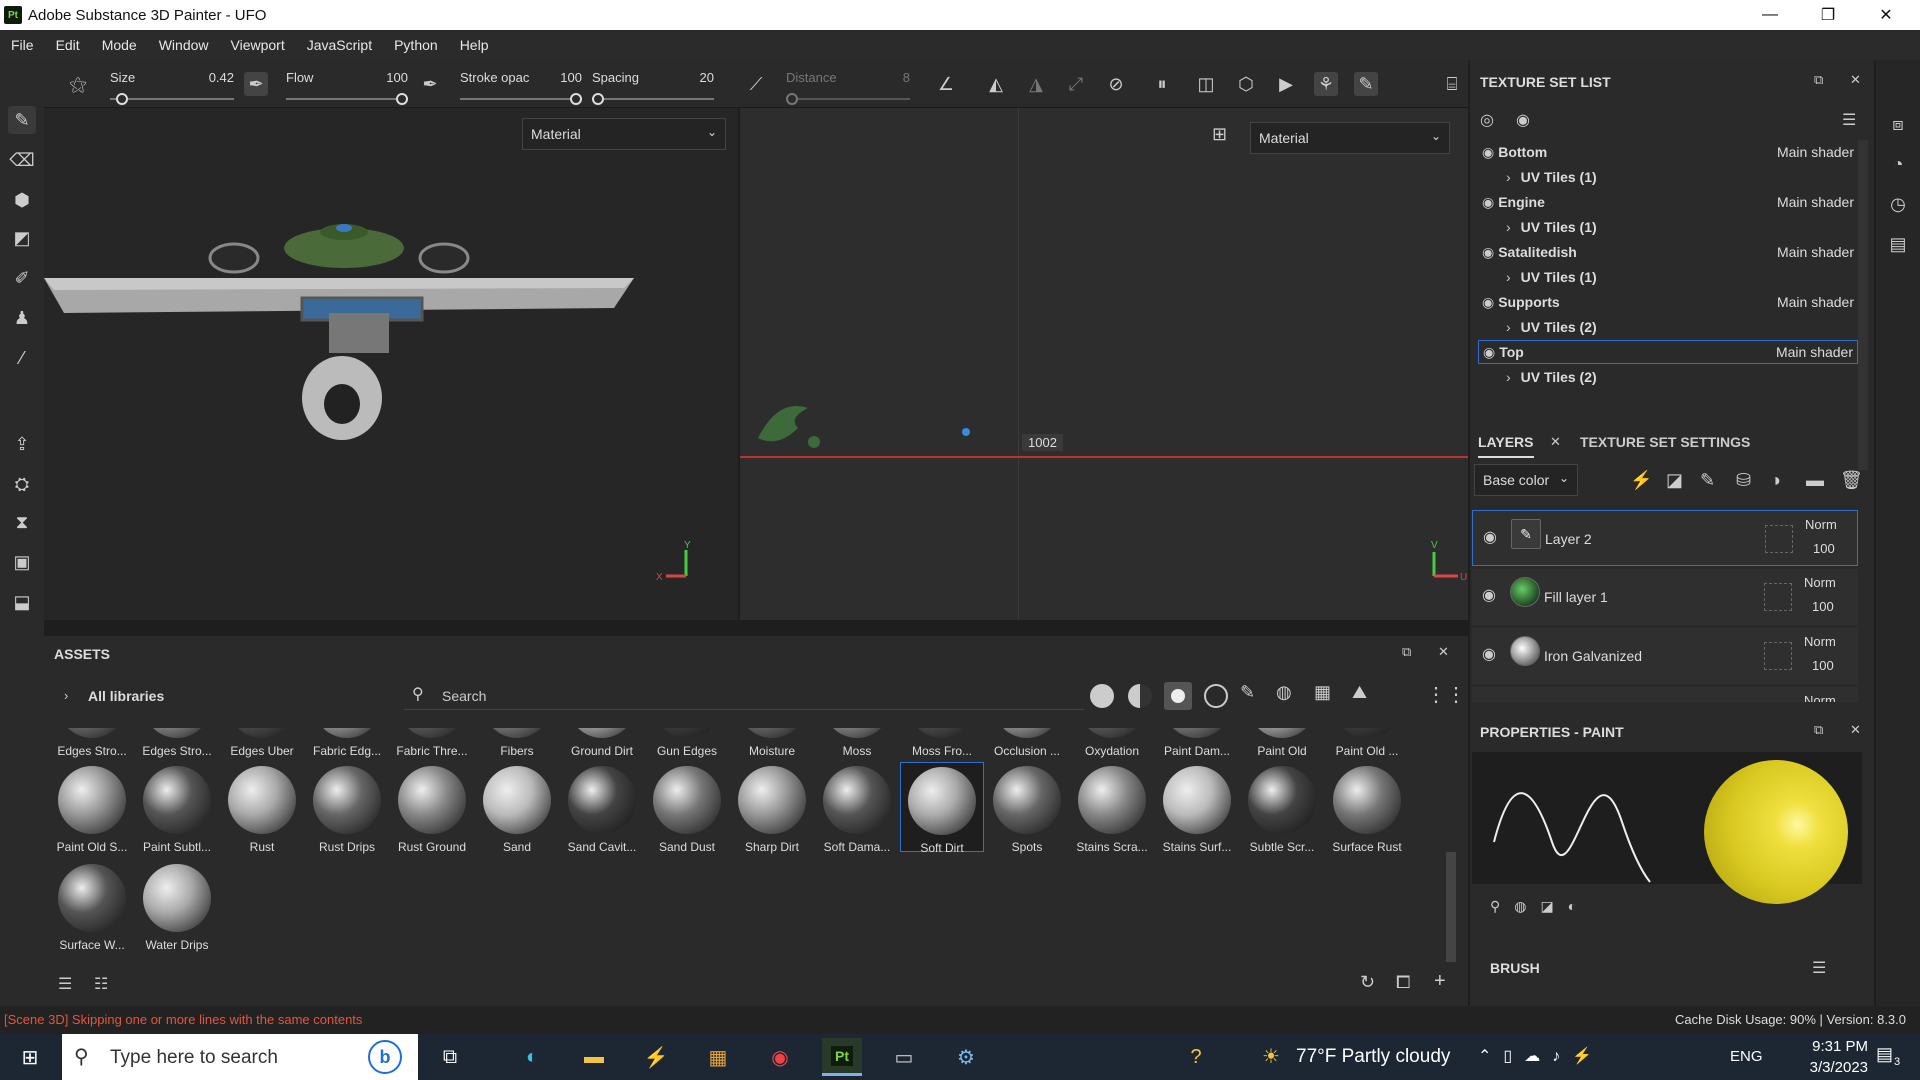 The width and height of the screenshot is (1920, 1080). What do you see at coordinates (1116, 84) in the screenshot?
I see `hide-mask-icon: ⊘` at bounding box center [1116, 84].